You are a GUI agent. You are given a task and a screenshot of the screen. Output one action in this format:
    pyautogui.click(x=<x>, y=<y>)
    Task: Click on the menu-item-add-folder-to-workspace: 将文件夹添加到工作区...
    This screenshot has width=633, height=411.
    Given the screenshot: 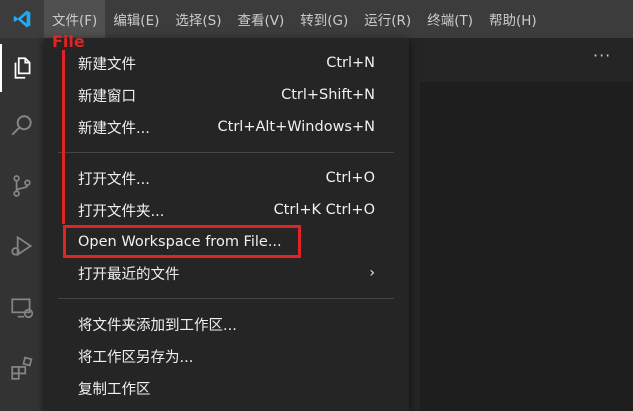 What is the action you would take?
    pyautogui.click(x=226, y=324)
    